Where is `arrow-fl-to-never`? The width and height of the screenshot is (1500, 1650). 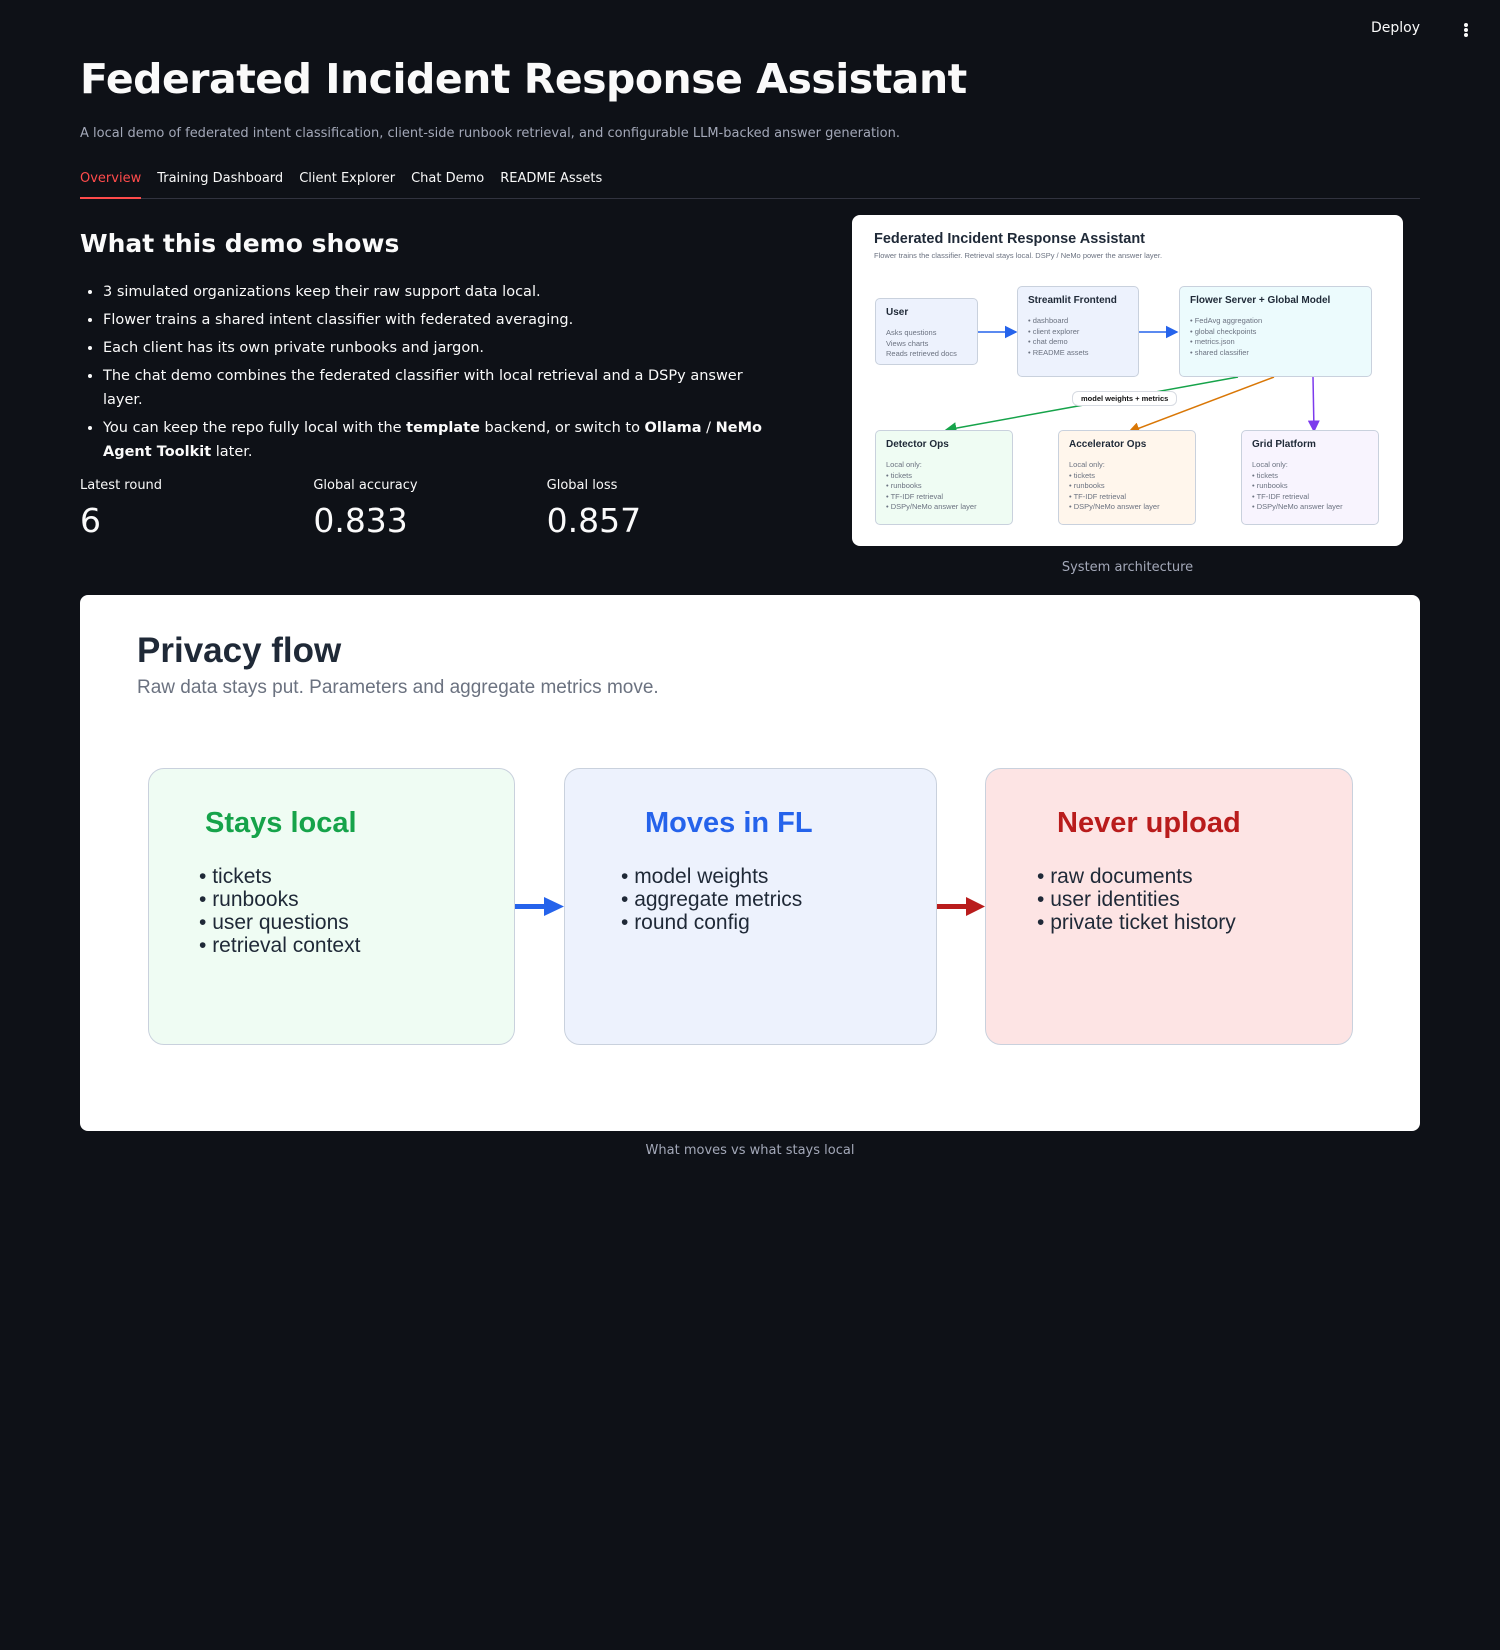
arrow-fl-to-never is located at coordinates (961, 907).